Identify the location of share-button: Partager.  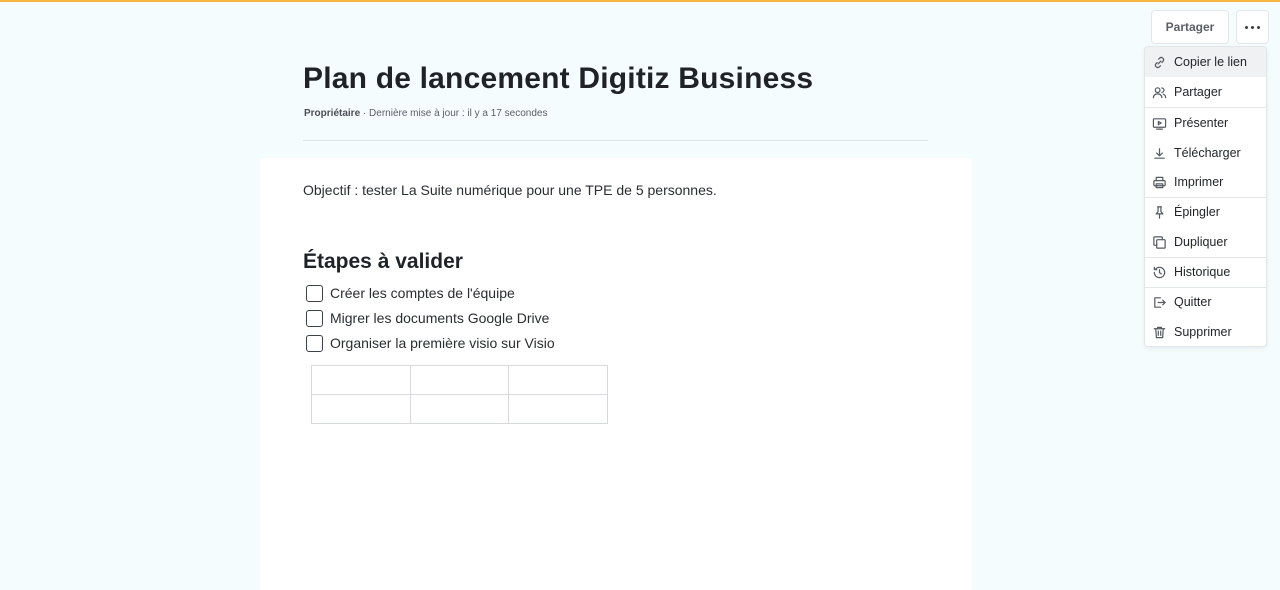
(1190, 27).